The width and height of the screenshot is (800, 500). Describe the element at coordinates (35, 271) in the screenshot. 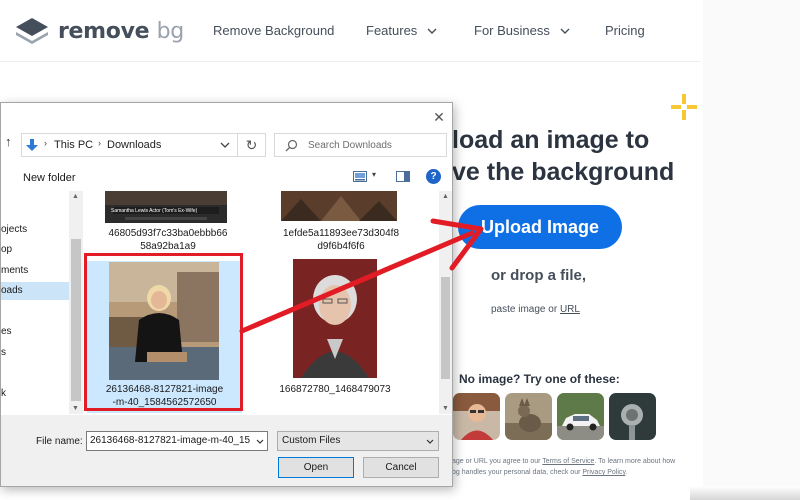

I see `nav-item-documents: ments` at that location.